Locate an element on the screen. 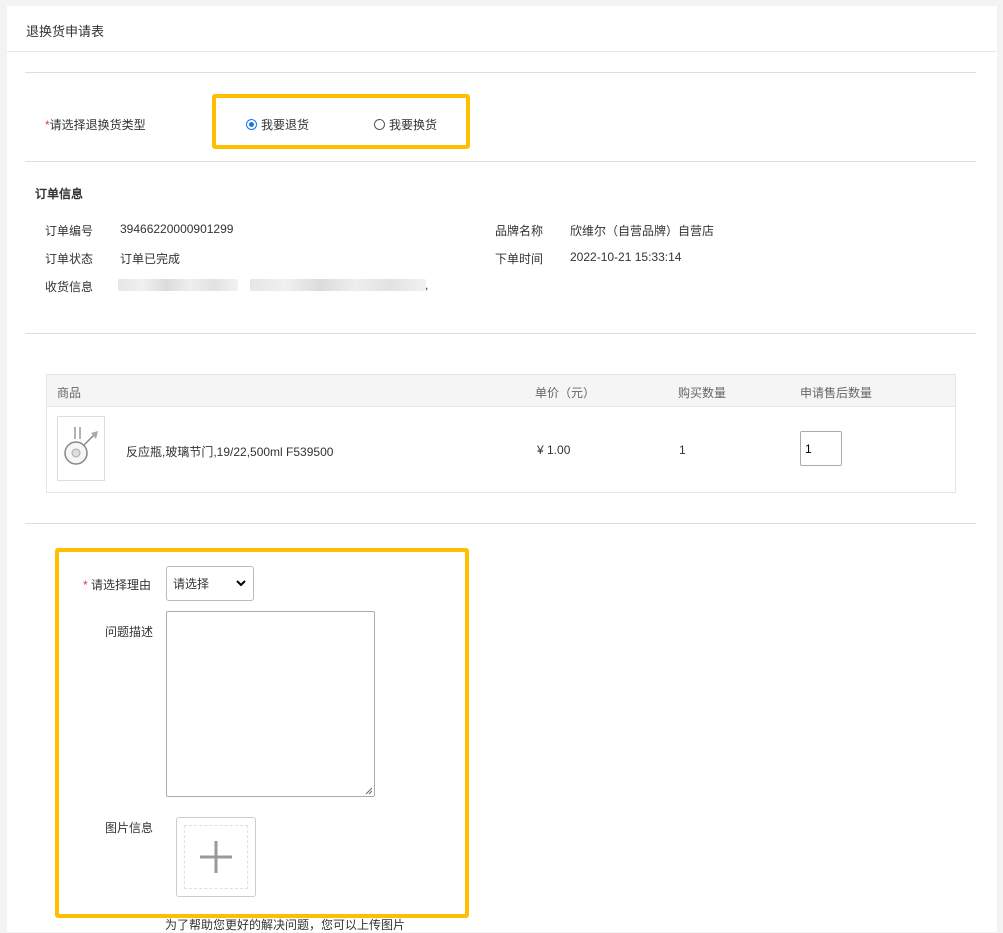  receiver-label: 收货信息 is located at coordinates (69, 287).